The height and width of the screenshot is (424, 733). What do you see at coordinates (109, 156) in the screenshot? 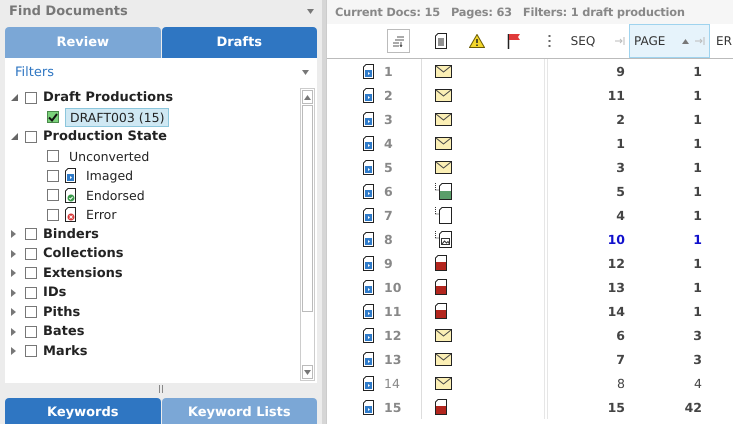
I see `tree-item: Unconverted` at bounding box center [109, 156].